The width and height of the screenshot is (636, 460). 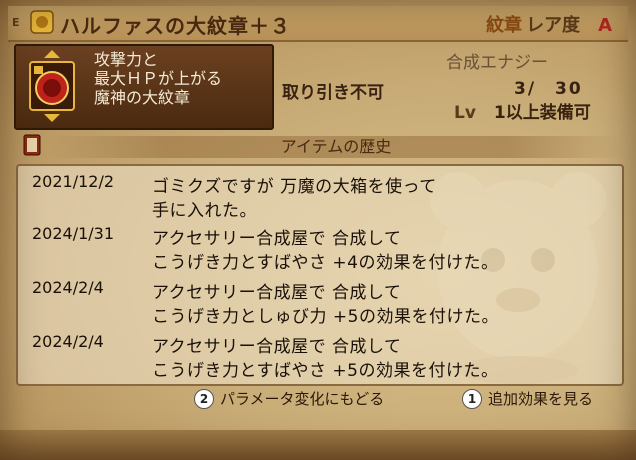 I want to click on equip-requirement: Lv 1以上装備可, so click(x=522, y=110).